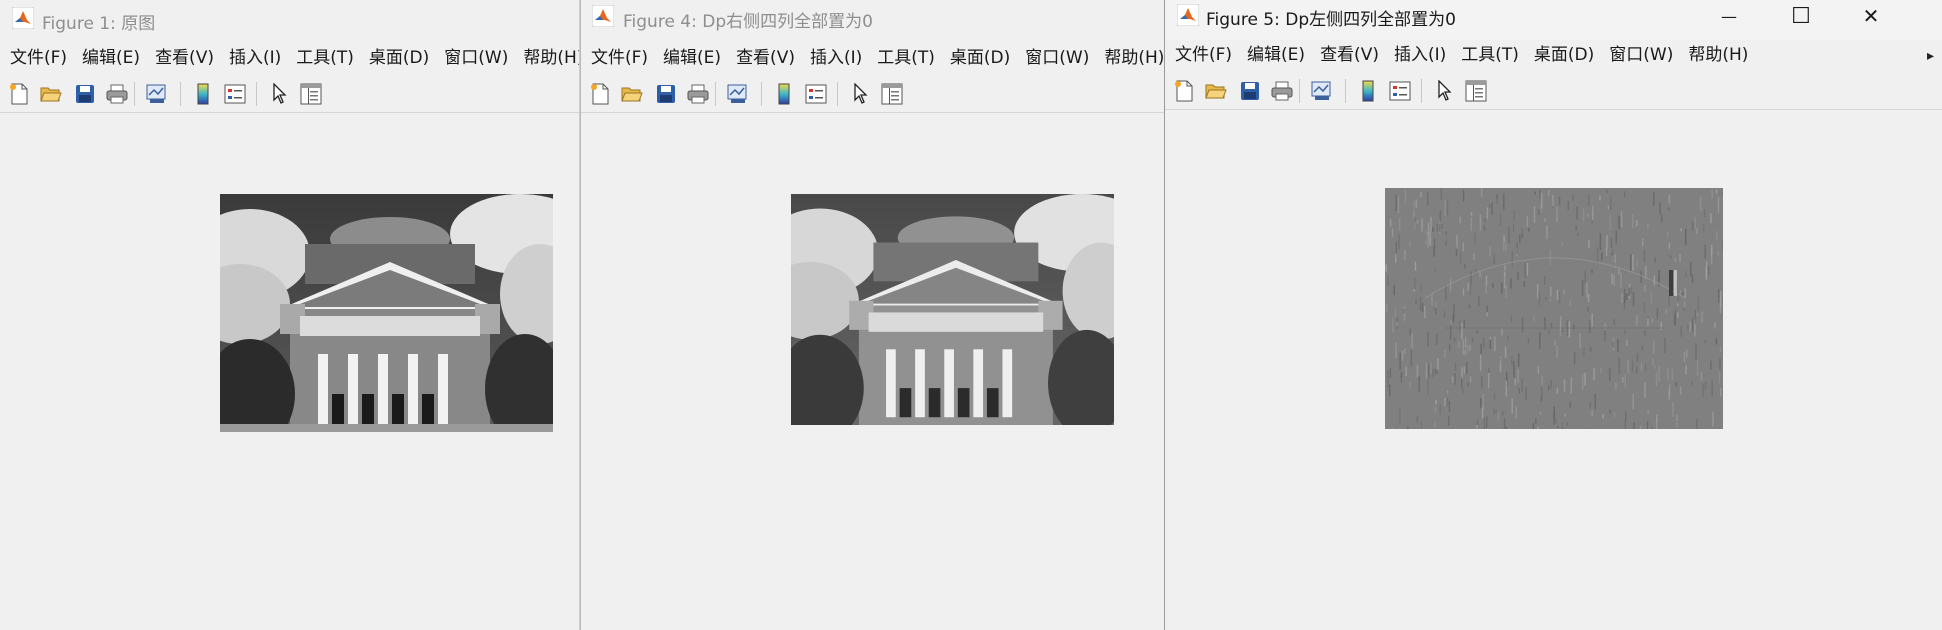 This screenshot has height=630, width=1942. What do you see at coordinates (1930, 56) in the screenshot?
I see `toolbar-overflow-icon: ▸` at bounding box center [1930, 56].